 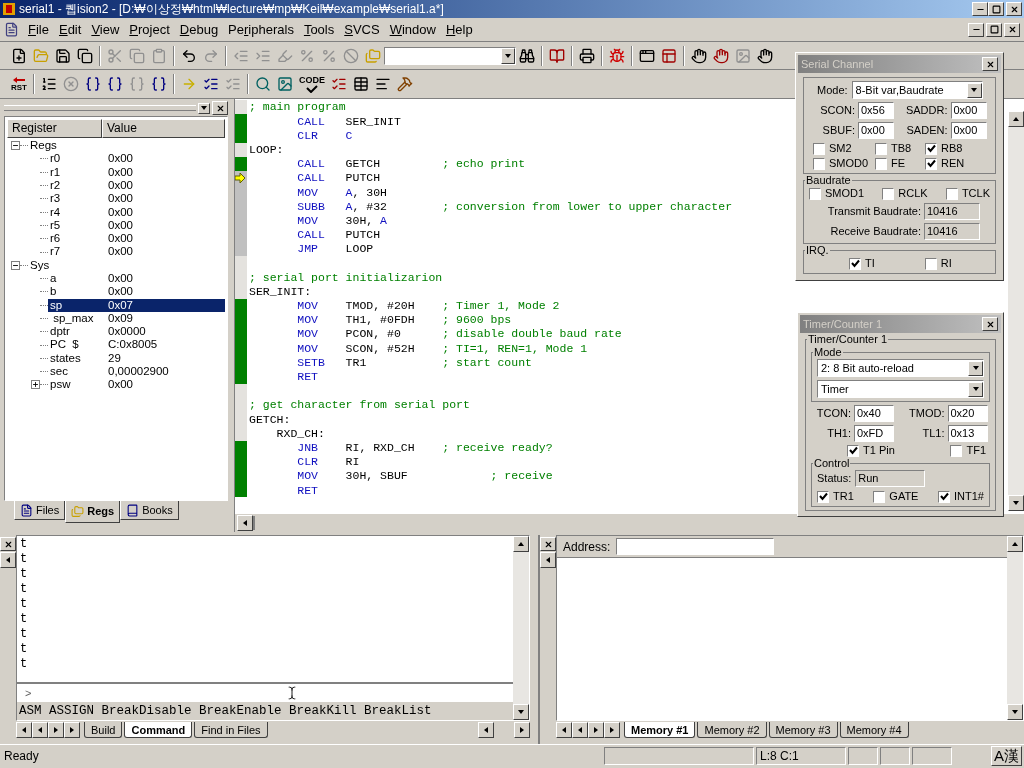 What do you see at coordinates (39, 265) in the screenshot?
I see `tree-group-label: Sys` at bounding box center [39, 265].